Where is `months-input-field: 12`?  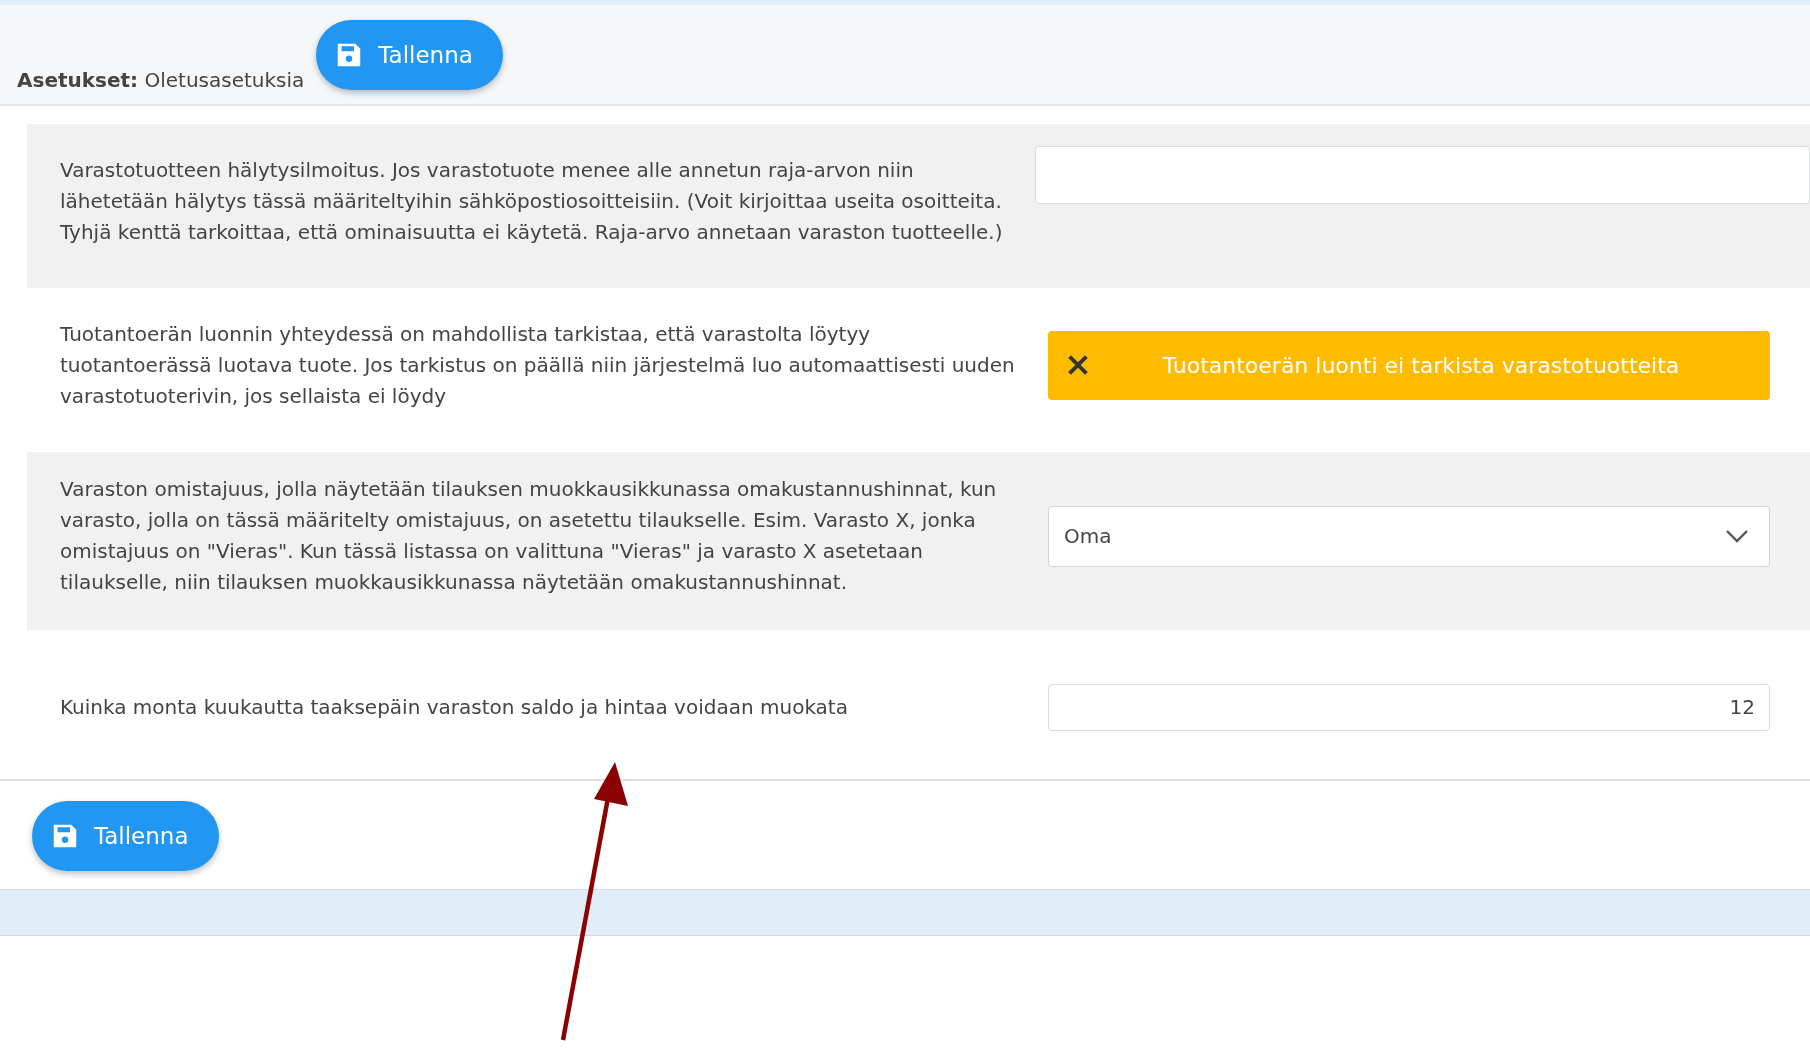 months-input-field: 12 is located at coordinates (1409, 707).